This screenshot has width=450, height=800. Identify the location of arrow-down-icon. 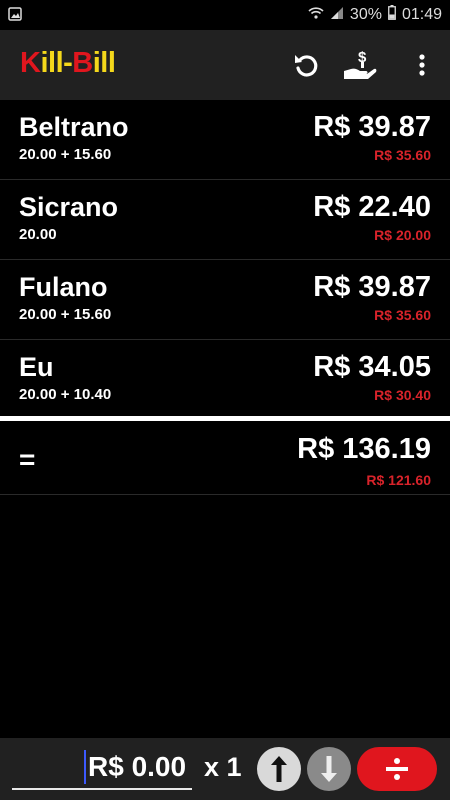
(329, 769).